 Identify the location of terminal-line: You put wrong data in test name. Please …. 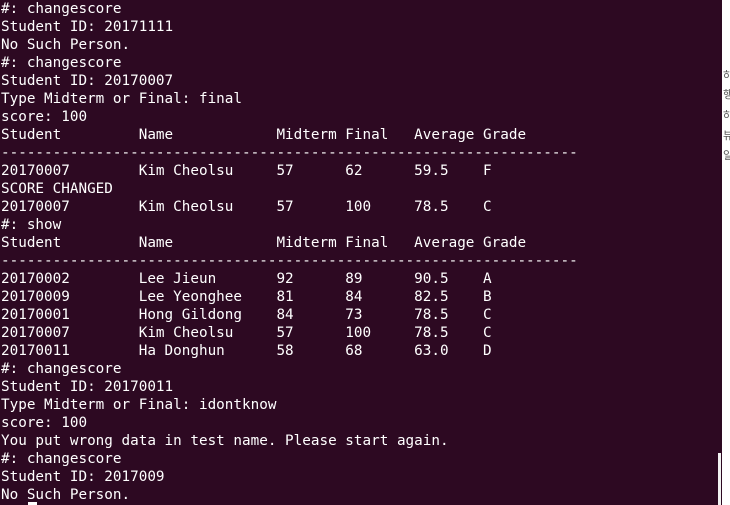
(225, 441).